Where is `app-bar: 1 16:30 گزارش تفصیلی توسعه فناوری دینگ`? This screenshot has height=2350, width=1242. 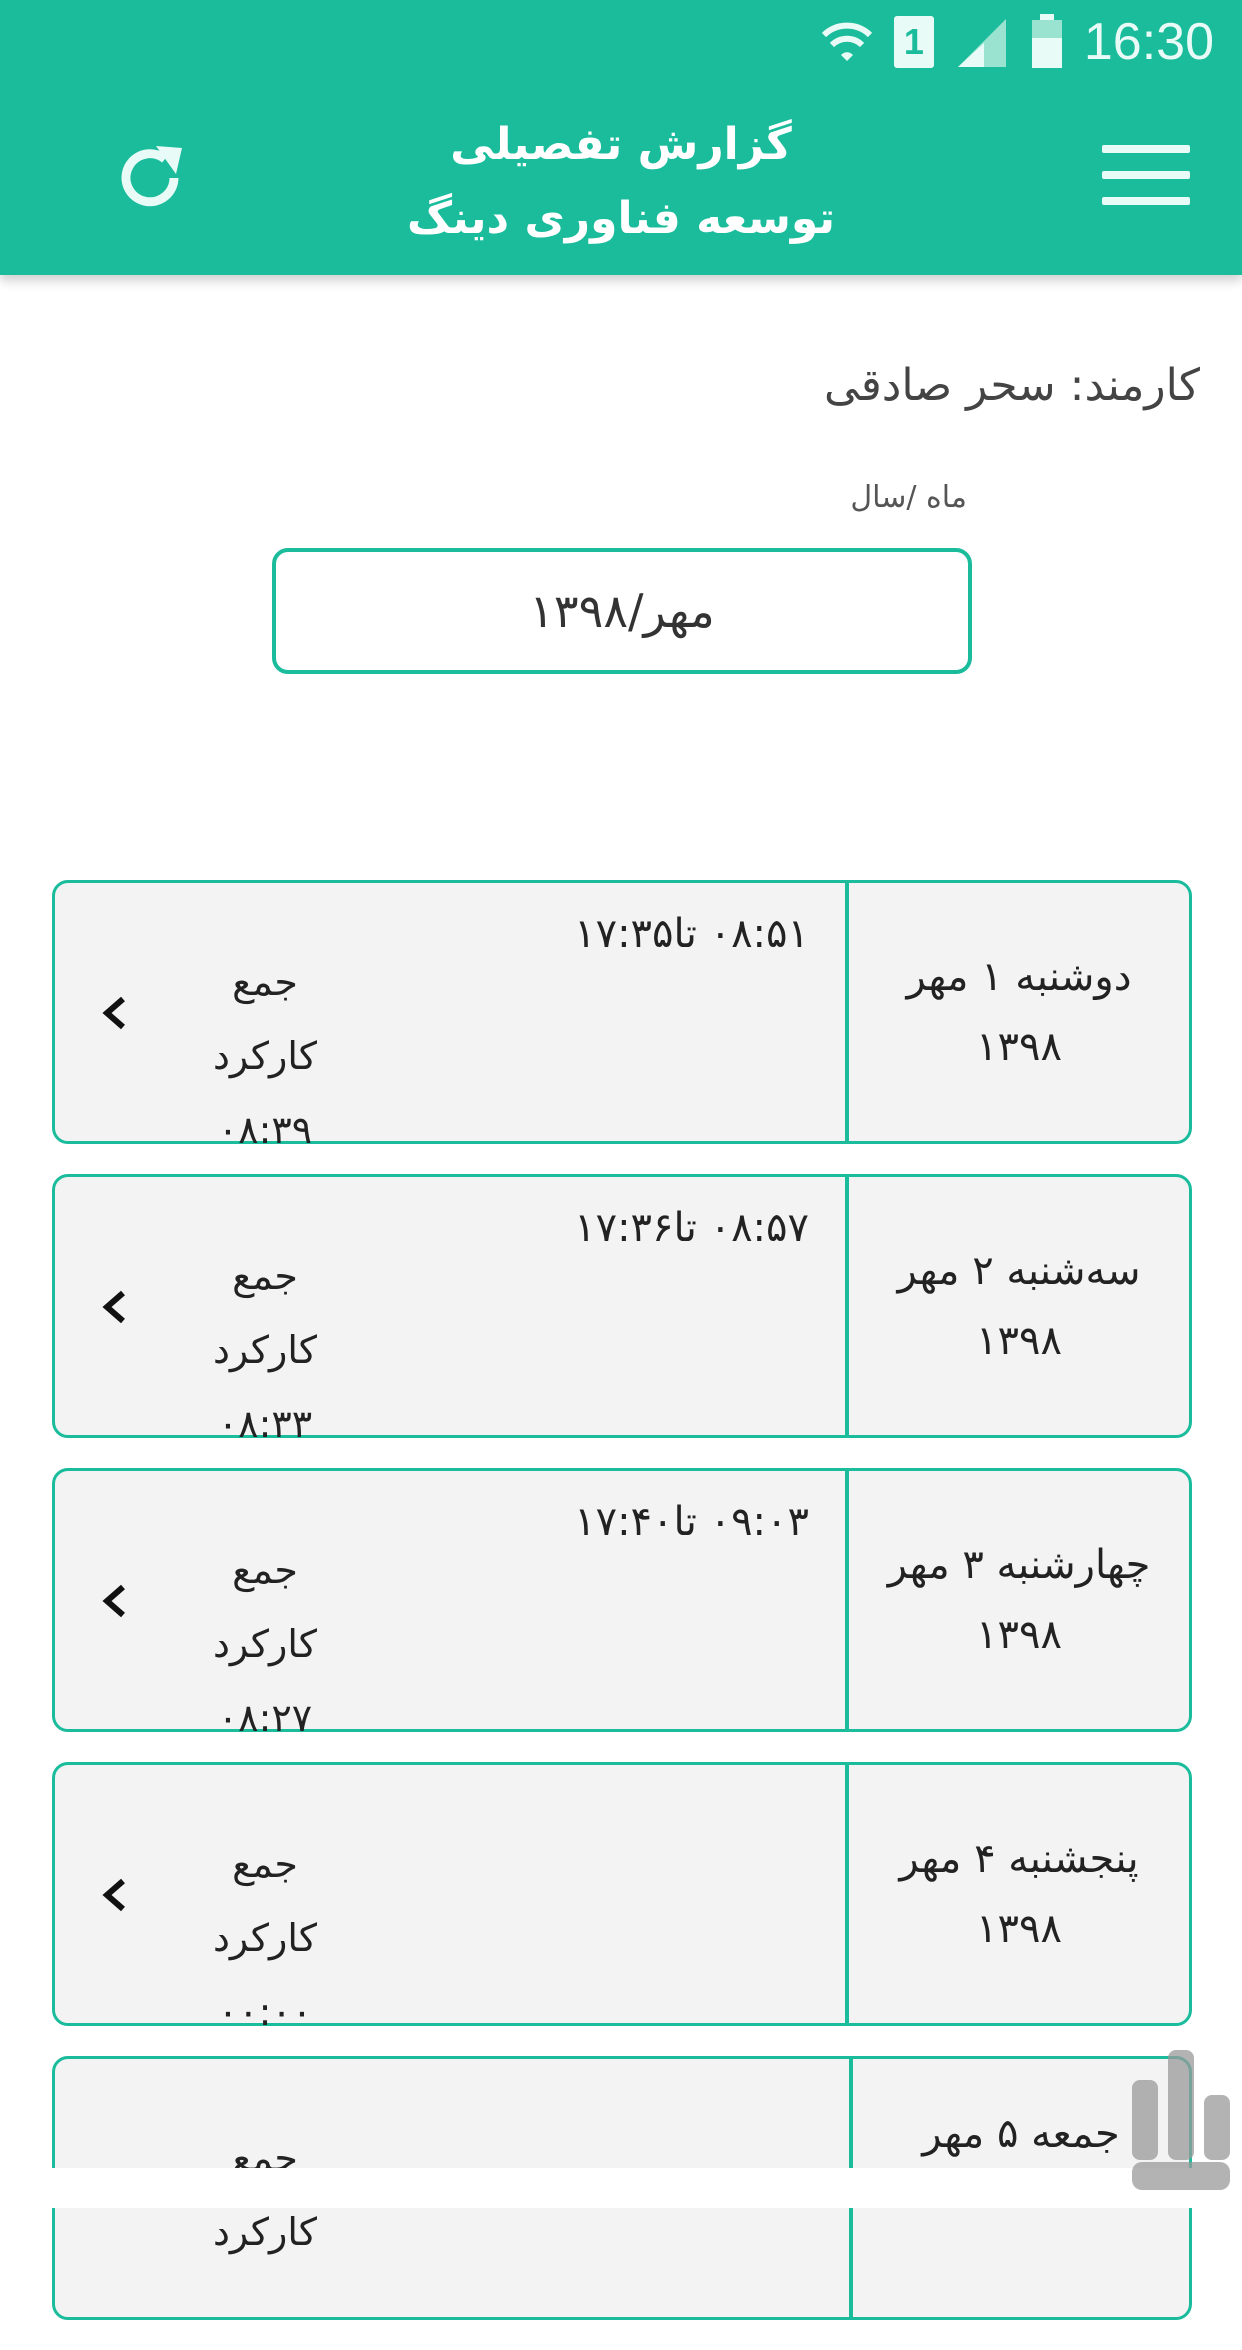 app-bar: 1 16:30 گزارش تفصیلی توسعه فناوری دینگ is located at coordinates (621, 137).